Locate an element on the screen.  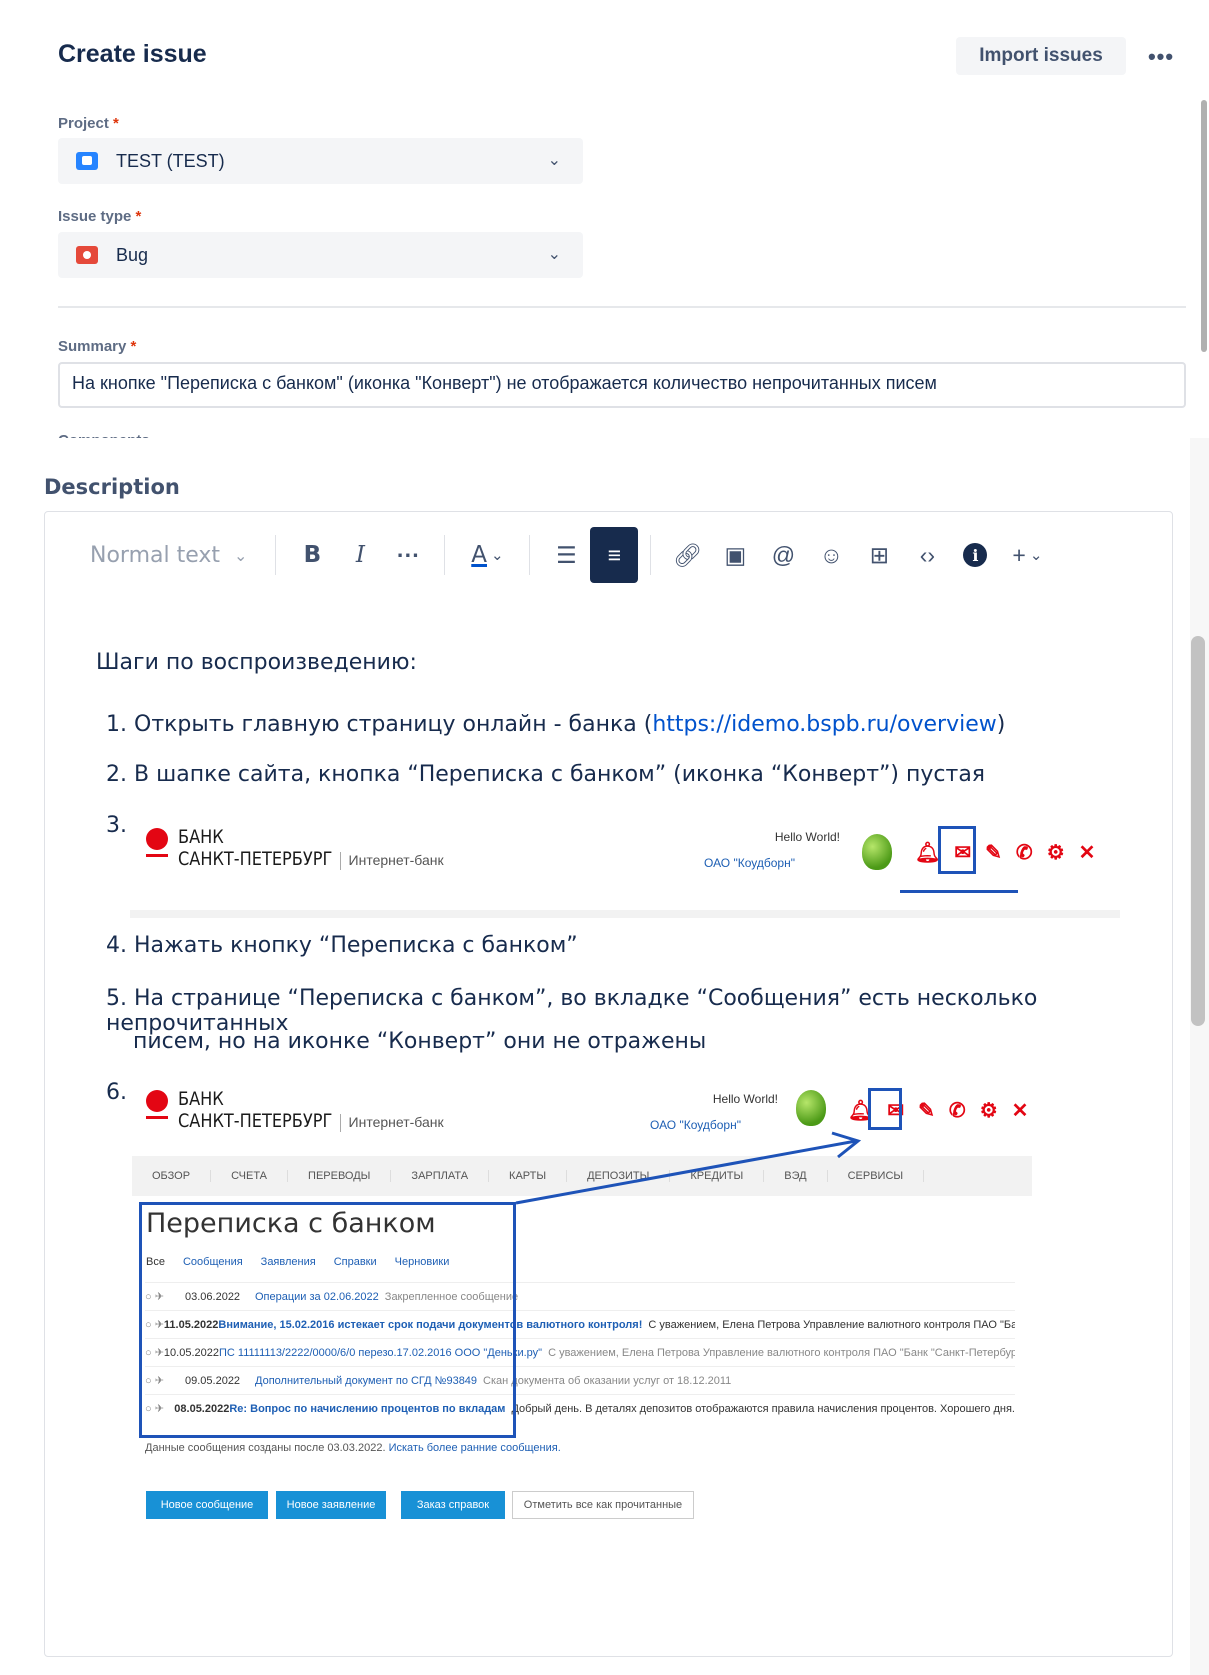
bank-logo: БАНК САНКТ-ПЕТЕРБУРГ Интернет-банк is located at coordinates (295, 848).